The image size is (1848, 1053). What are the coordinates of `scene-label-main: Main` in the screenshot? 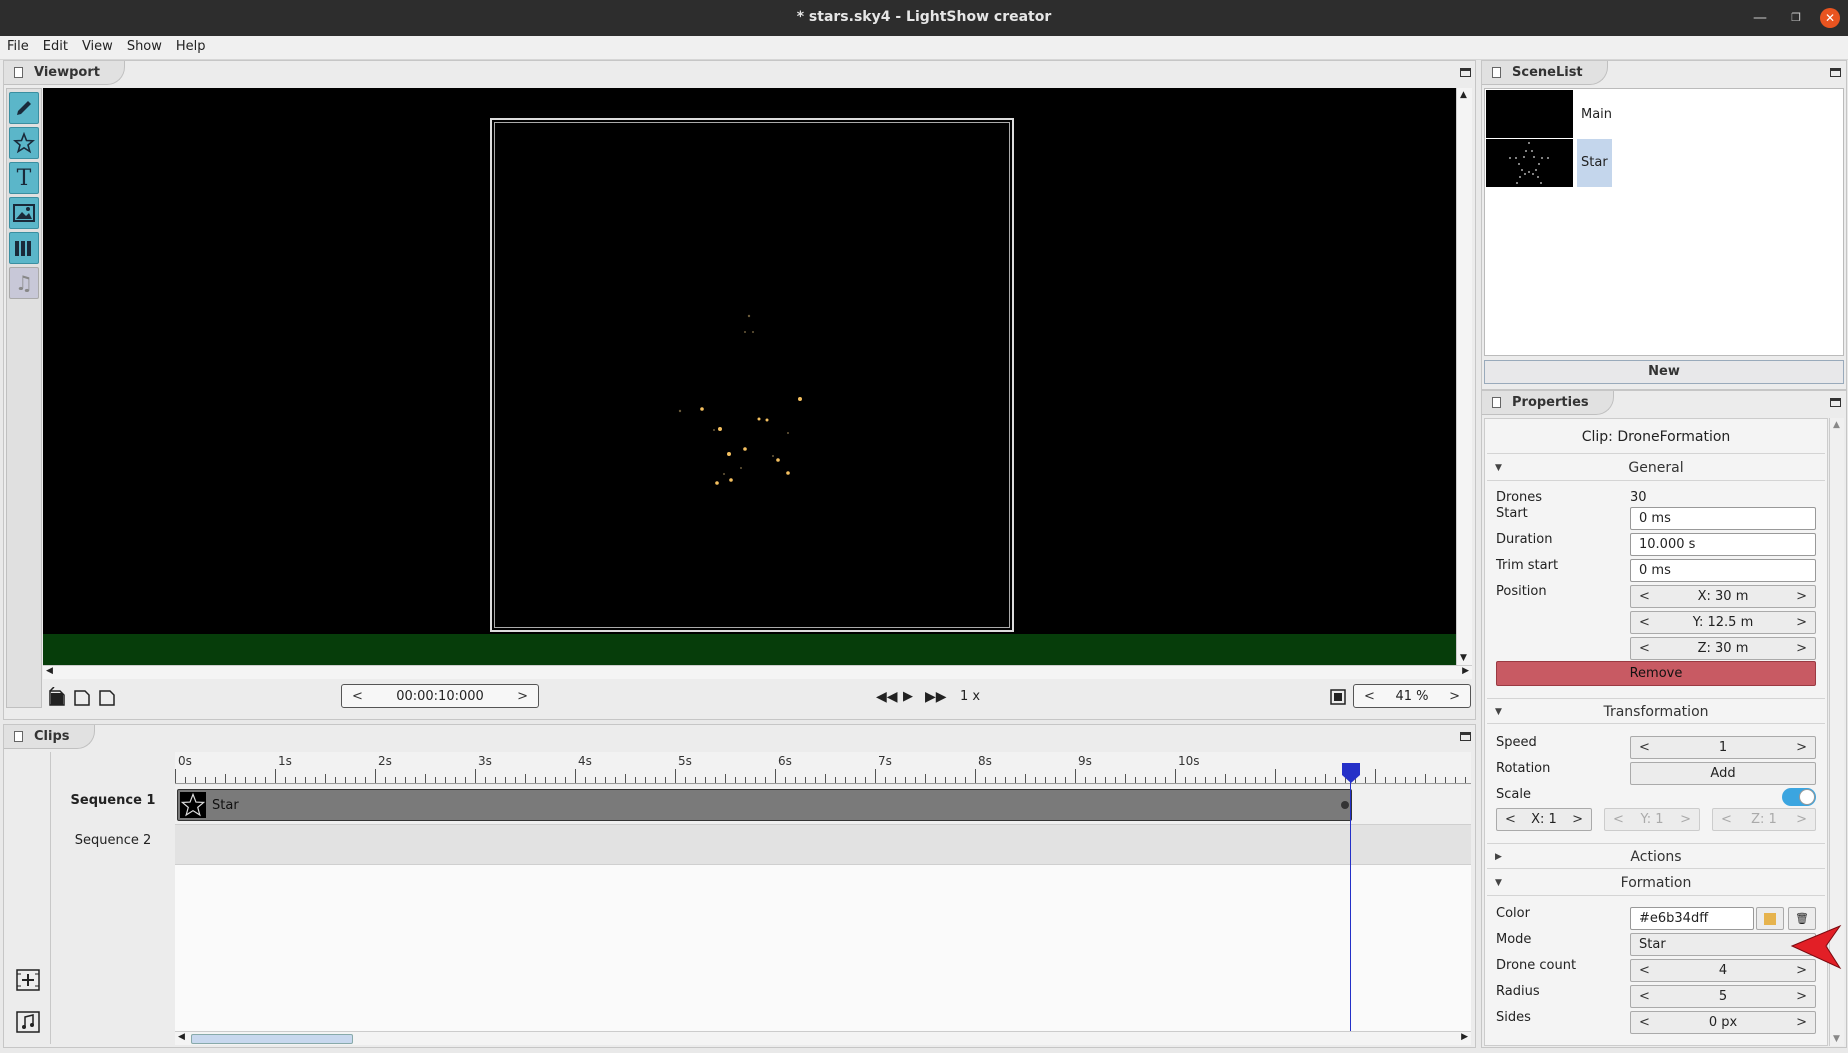 It's located at (1596, 114).